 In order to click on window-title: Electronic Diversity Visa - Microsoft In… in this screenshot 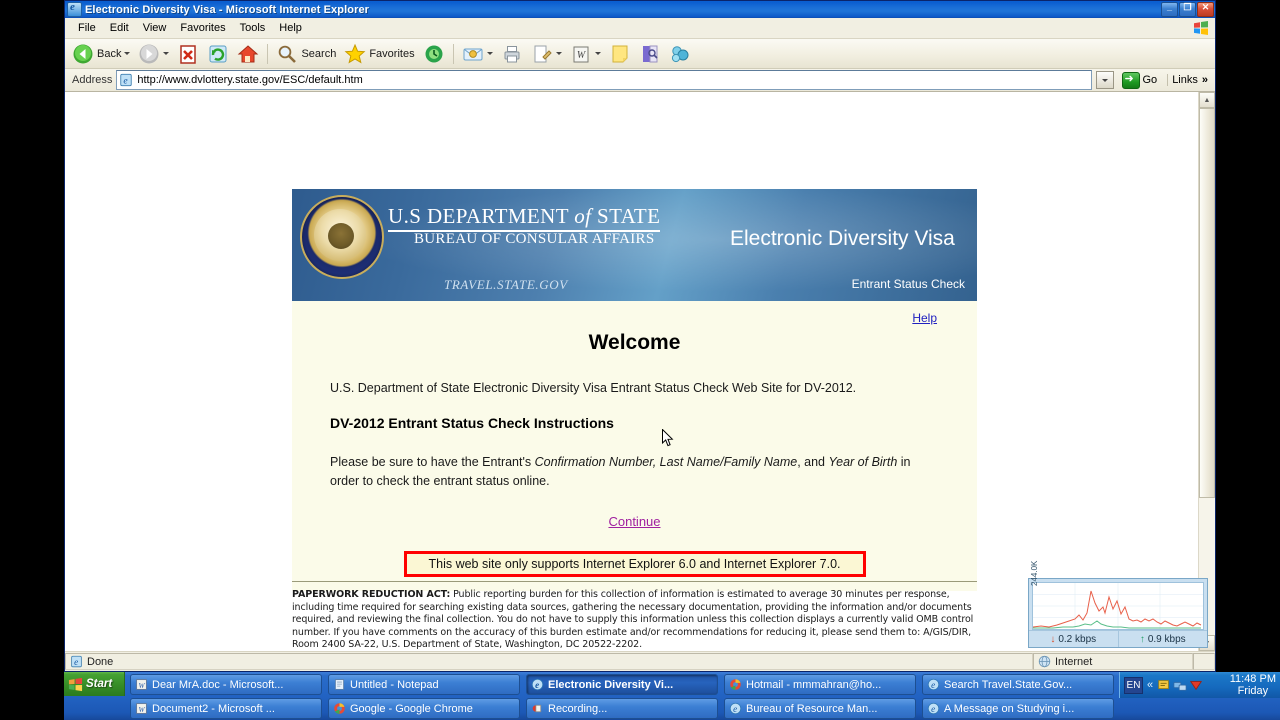, I will do `click(227, 9)`.